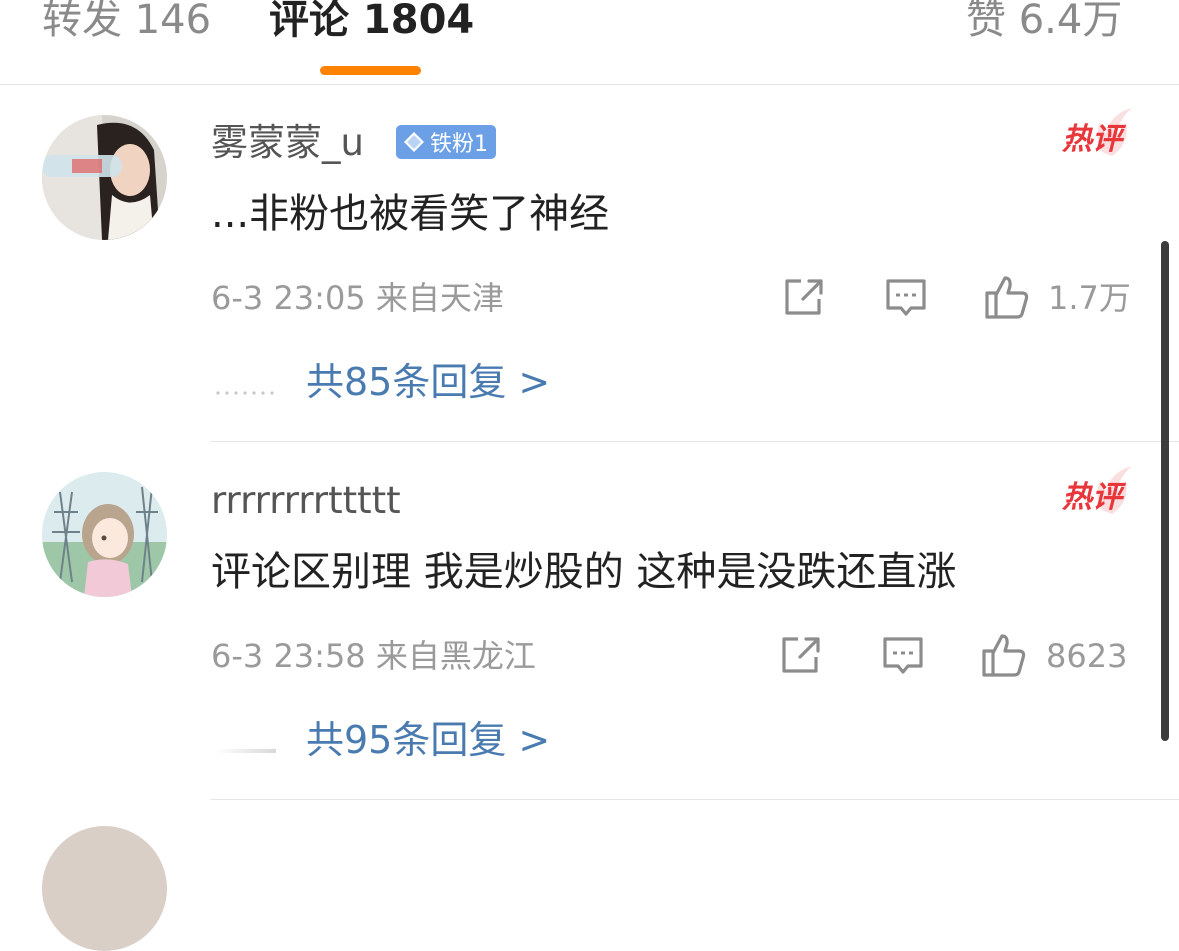 The width and height of the screenshot is (1179, 951). What do you see at coordinates (373, 656) in the screenshot?
I see `comment-meta: 6-3 23:58 来自黑龙江` at bounding box center [373, 656].